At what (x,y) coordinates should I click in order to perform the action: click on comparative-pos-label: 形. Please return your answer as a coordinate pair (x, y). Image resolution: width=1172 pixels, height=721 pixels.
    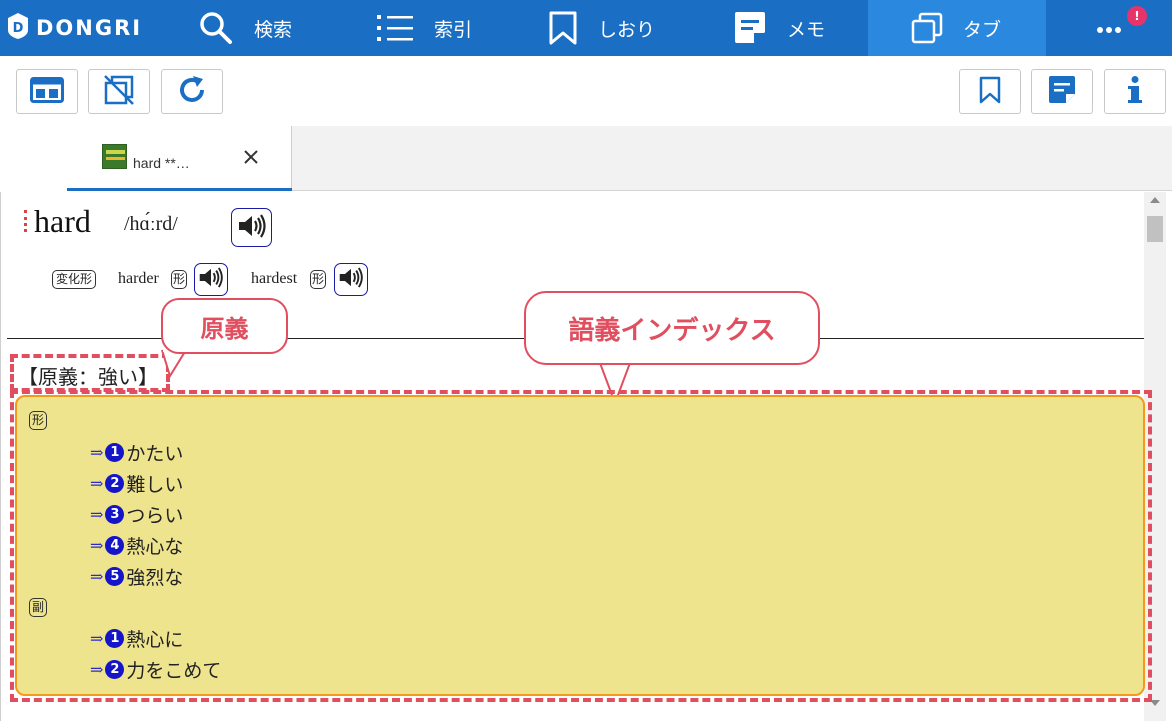
    Looking at the image, I should click on (179, 279).